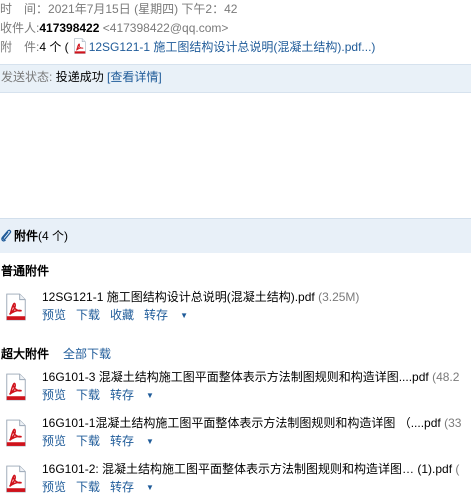  Describe the element at coordinates (235, 78) in the screenshot. I see `send-status-bar: 发送状态: 投递成功 [查看详情]` at that location.